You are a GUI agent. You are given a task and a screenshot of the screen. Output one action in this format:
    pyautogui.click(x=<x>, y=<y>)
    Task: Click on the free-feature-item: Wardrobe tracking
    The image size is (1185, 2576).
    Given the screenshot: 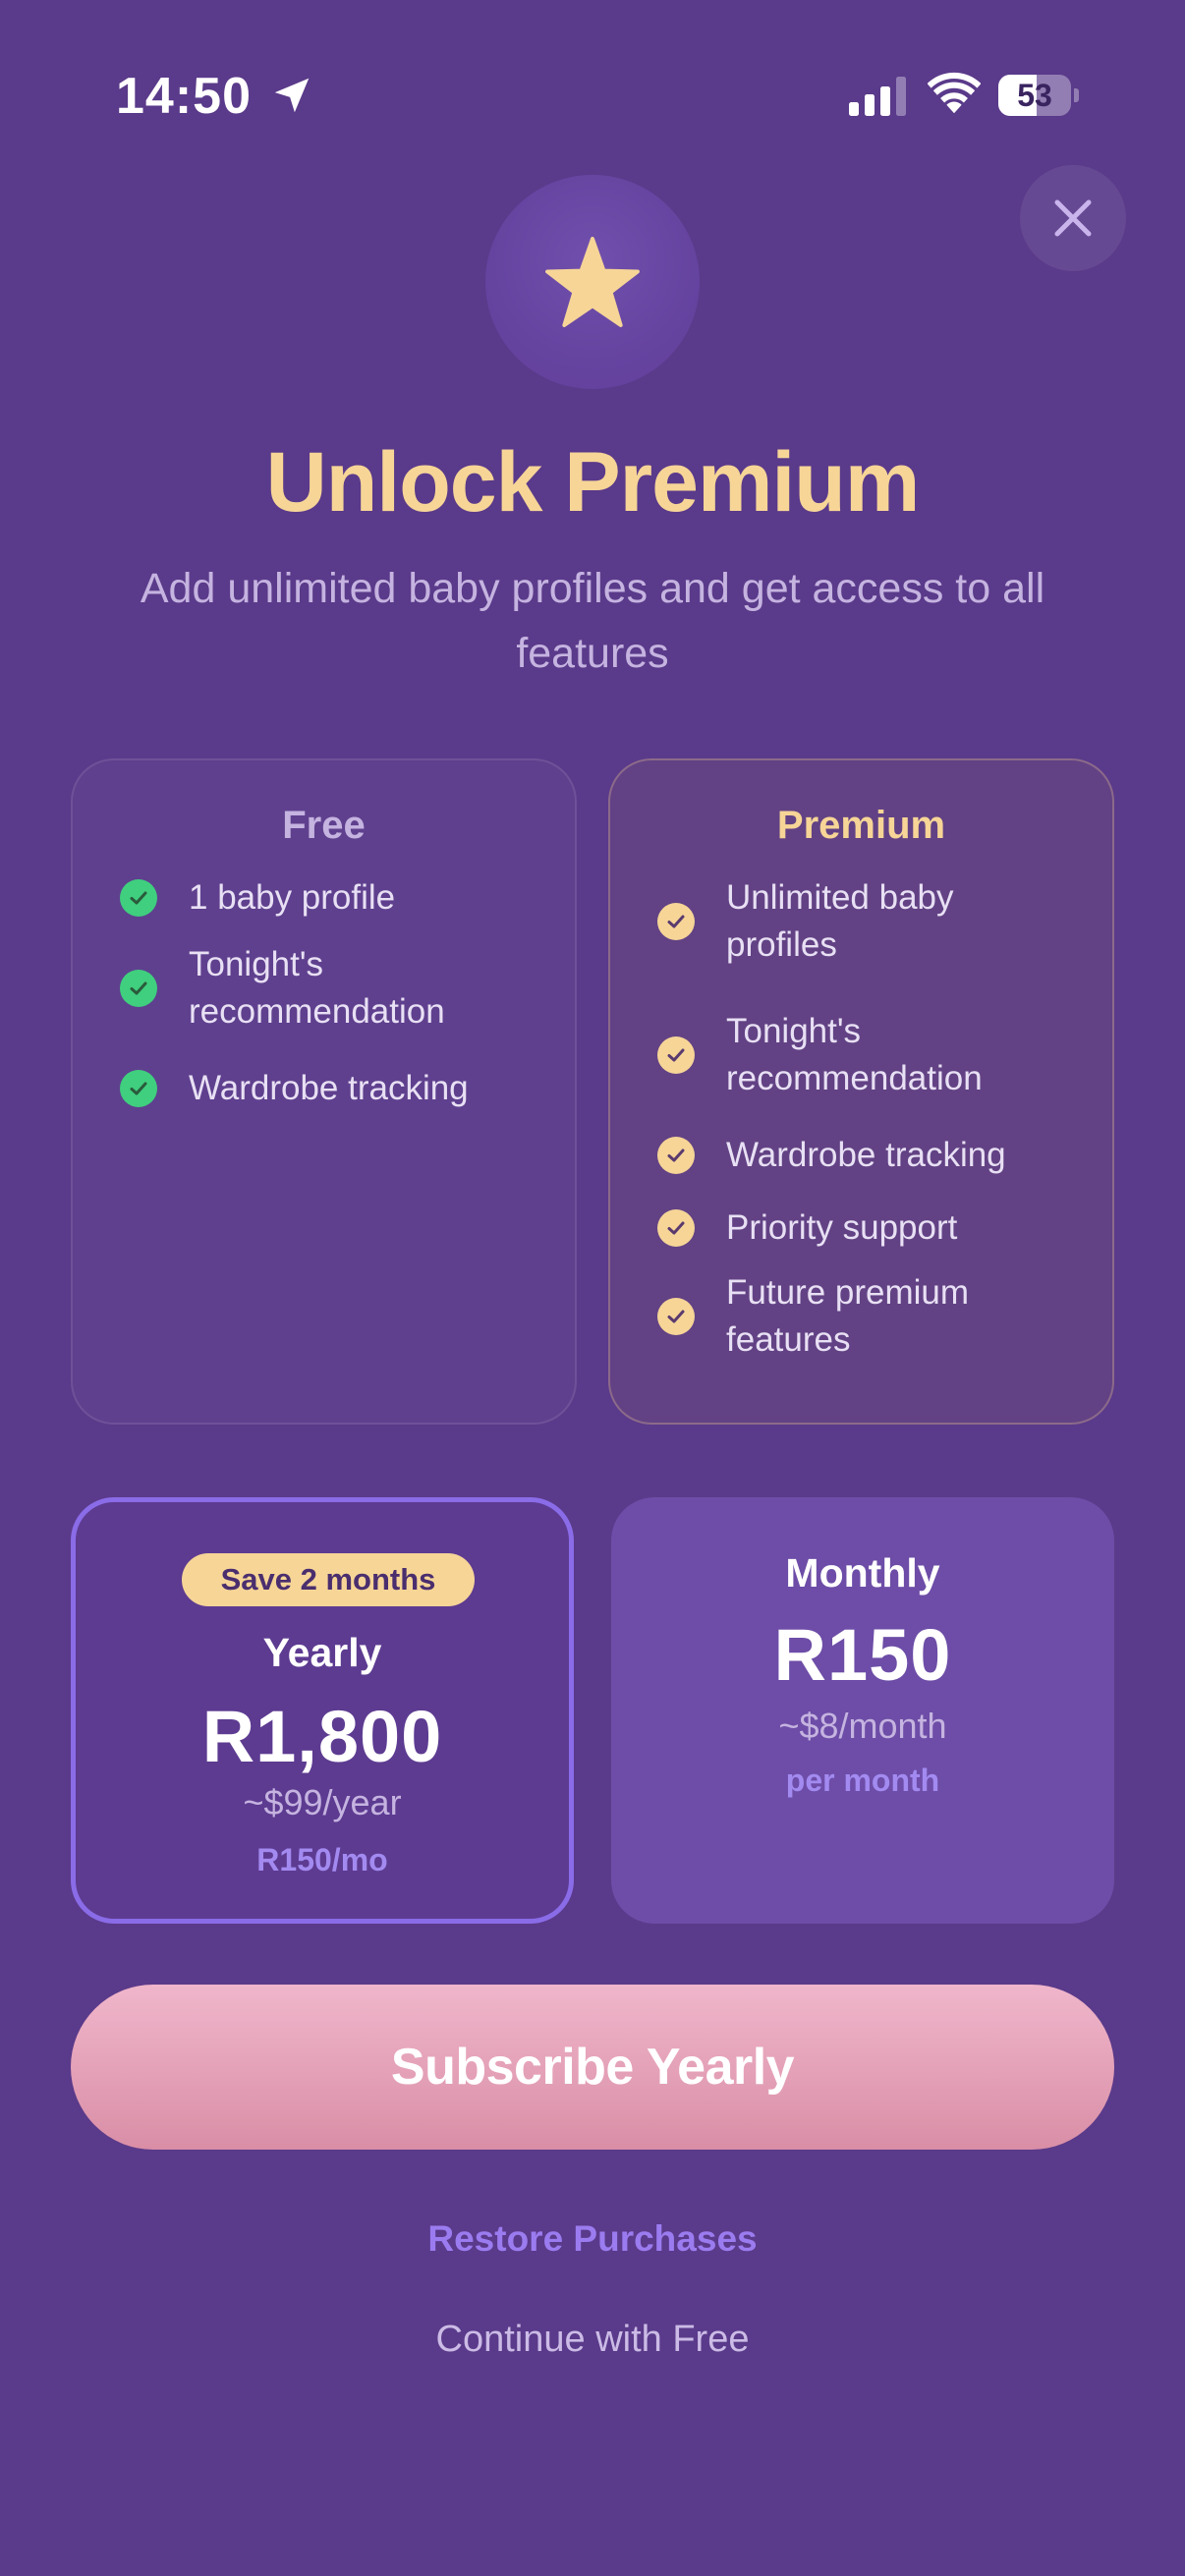 What is the action you would take?
    pyautogui.click(x=338, y=1088)
    